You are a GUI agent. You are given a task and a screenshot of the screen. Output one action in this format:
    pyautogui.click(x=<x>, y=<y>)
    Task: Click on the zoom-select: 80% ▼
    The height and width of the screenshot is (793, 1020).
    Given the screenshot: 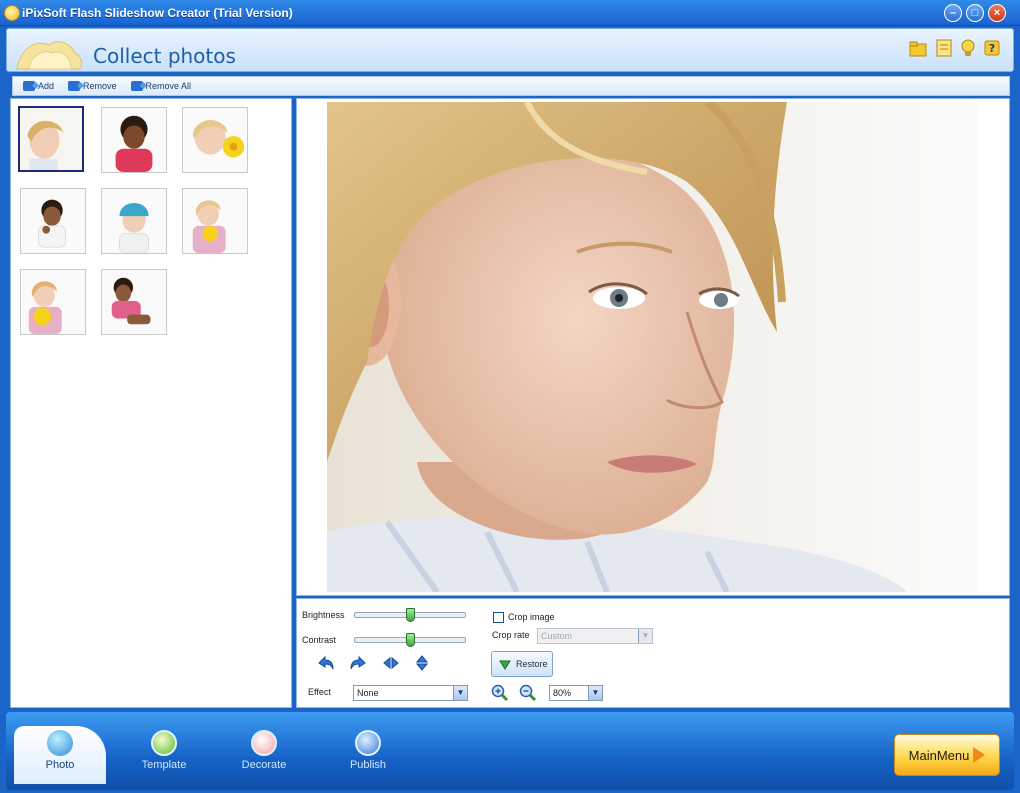 What is the action you would take?
    pyautogui.click(x=576, y=693)
    